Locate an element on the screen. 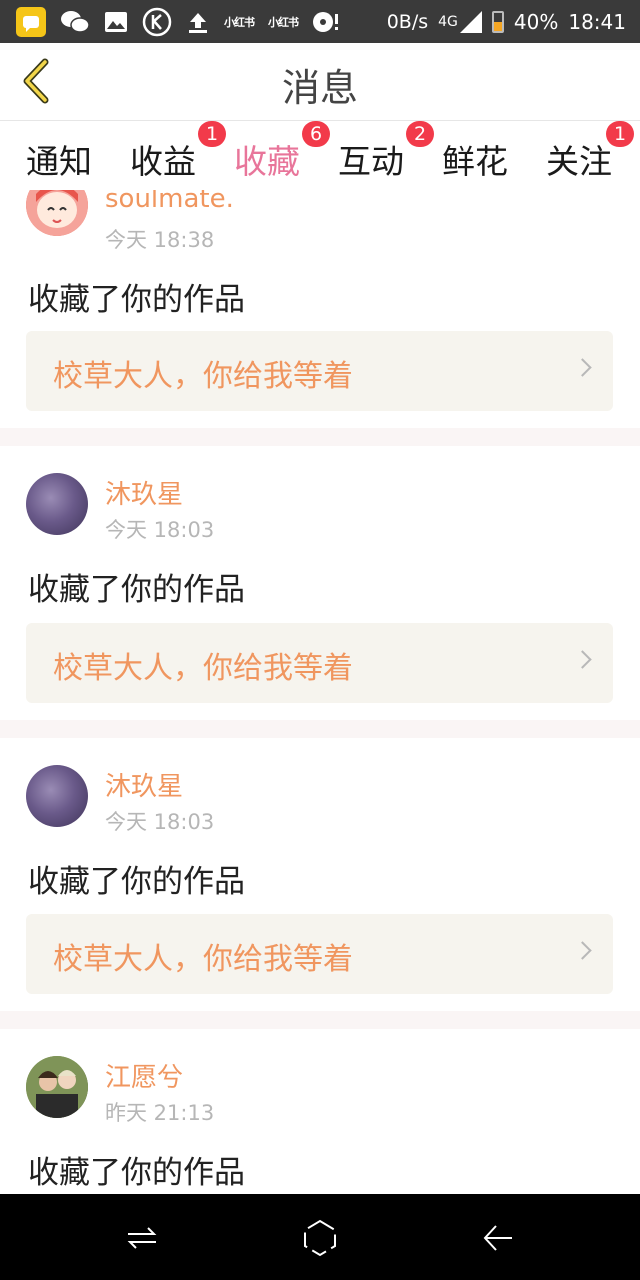  photo-avatar-icon is located at coordinates (57, 1087).